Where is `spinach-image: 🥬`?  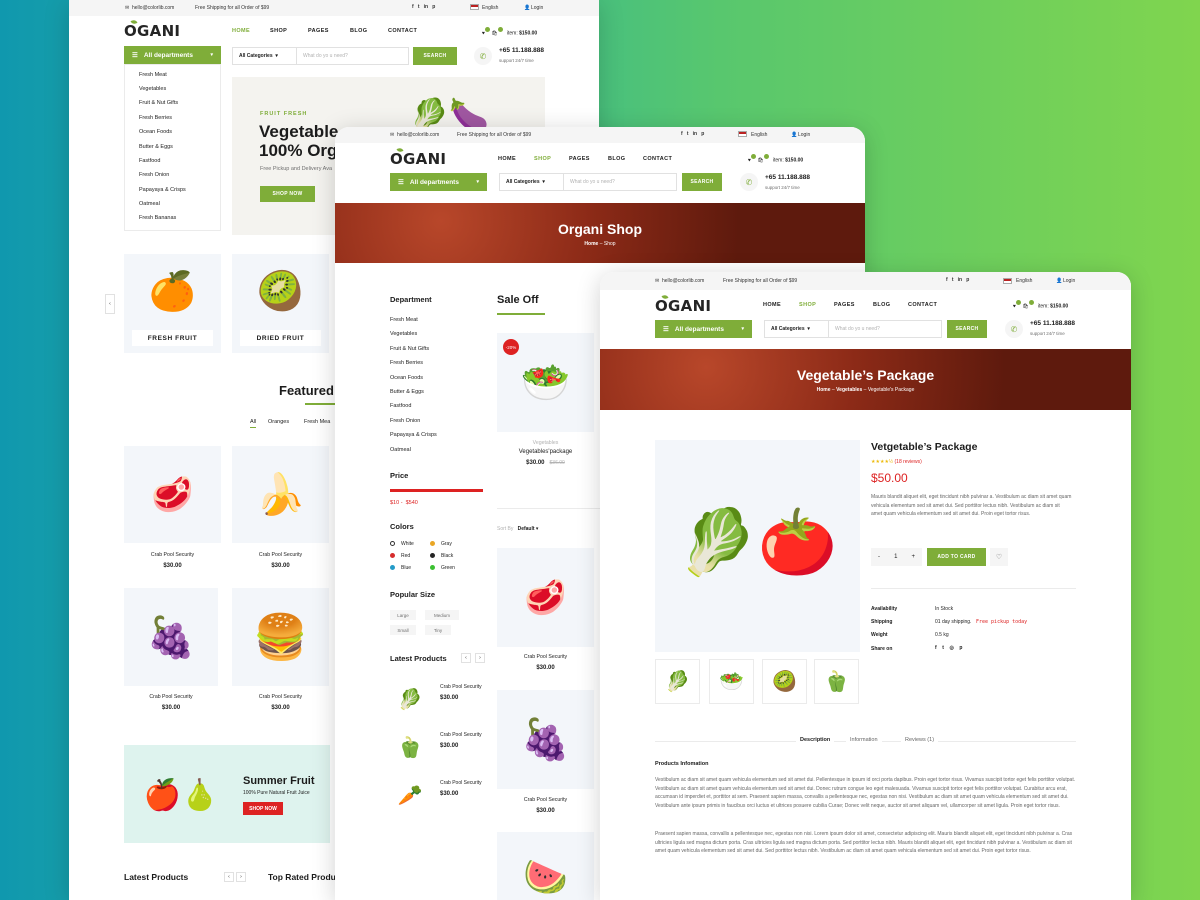 spinach-image: 🥬 is located at coordinates (410, 699).